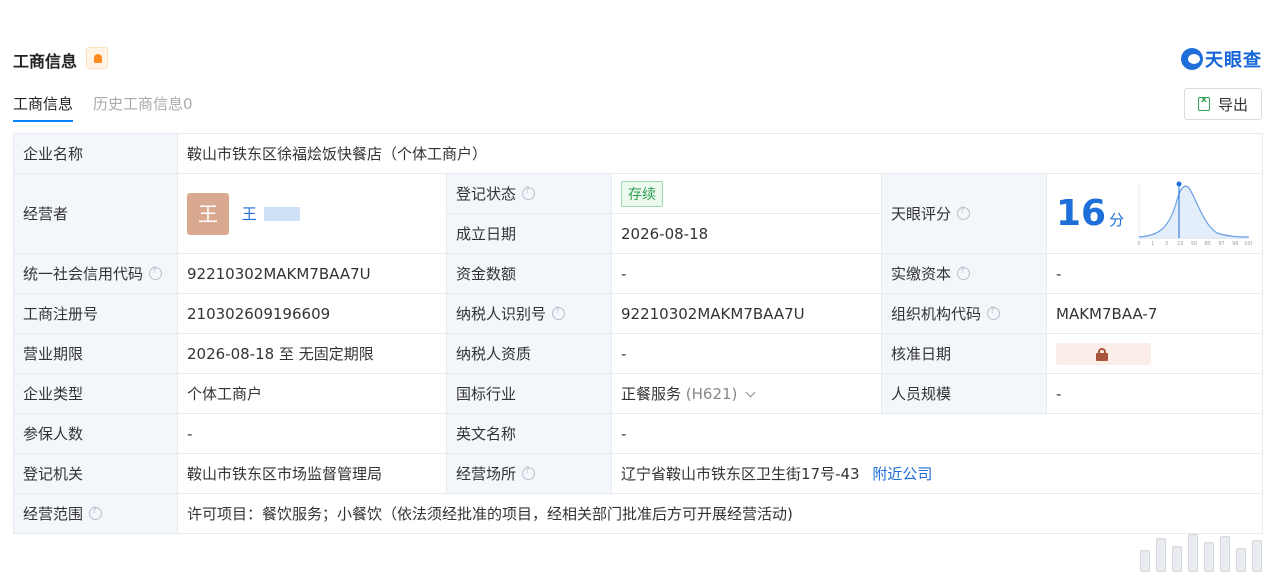 This screenshot has width=1280, height=586. Describe the element at coordinates (501, 314) in the screenshot. I see `taxpayer-id-label: 纳税人识别号` at that location.